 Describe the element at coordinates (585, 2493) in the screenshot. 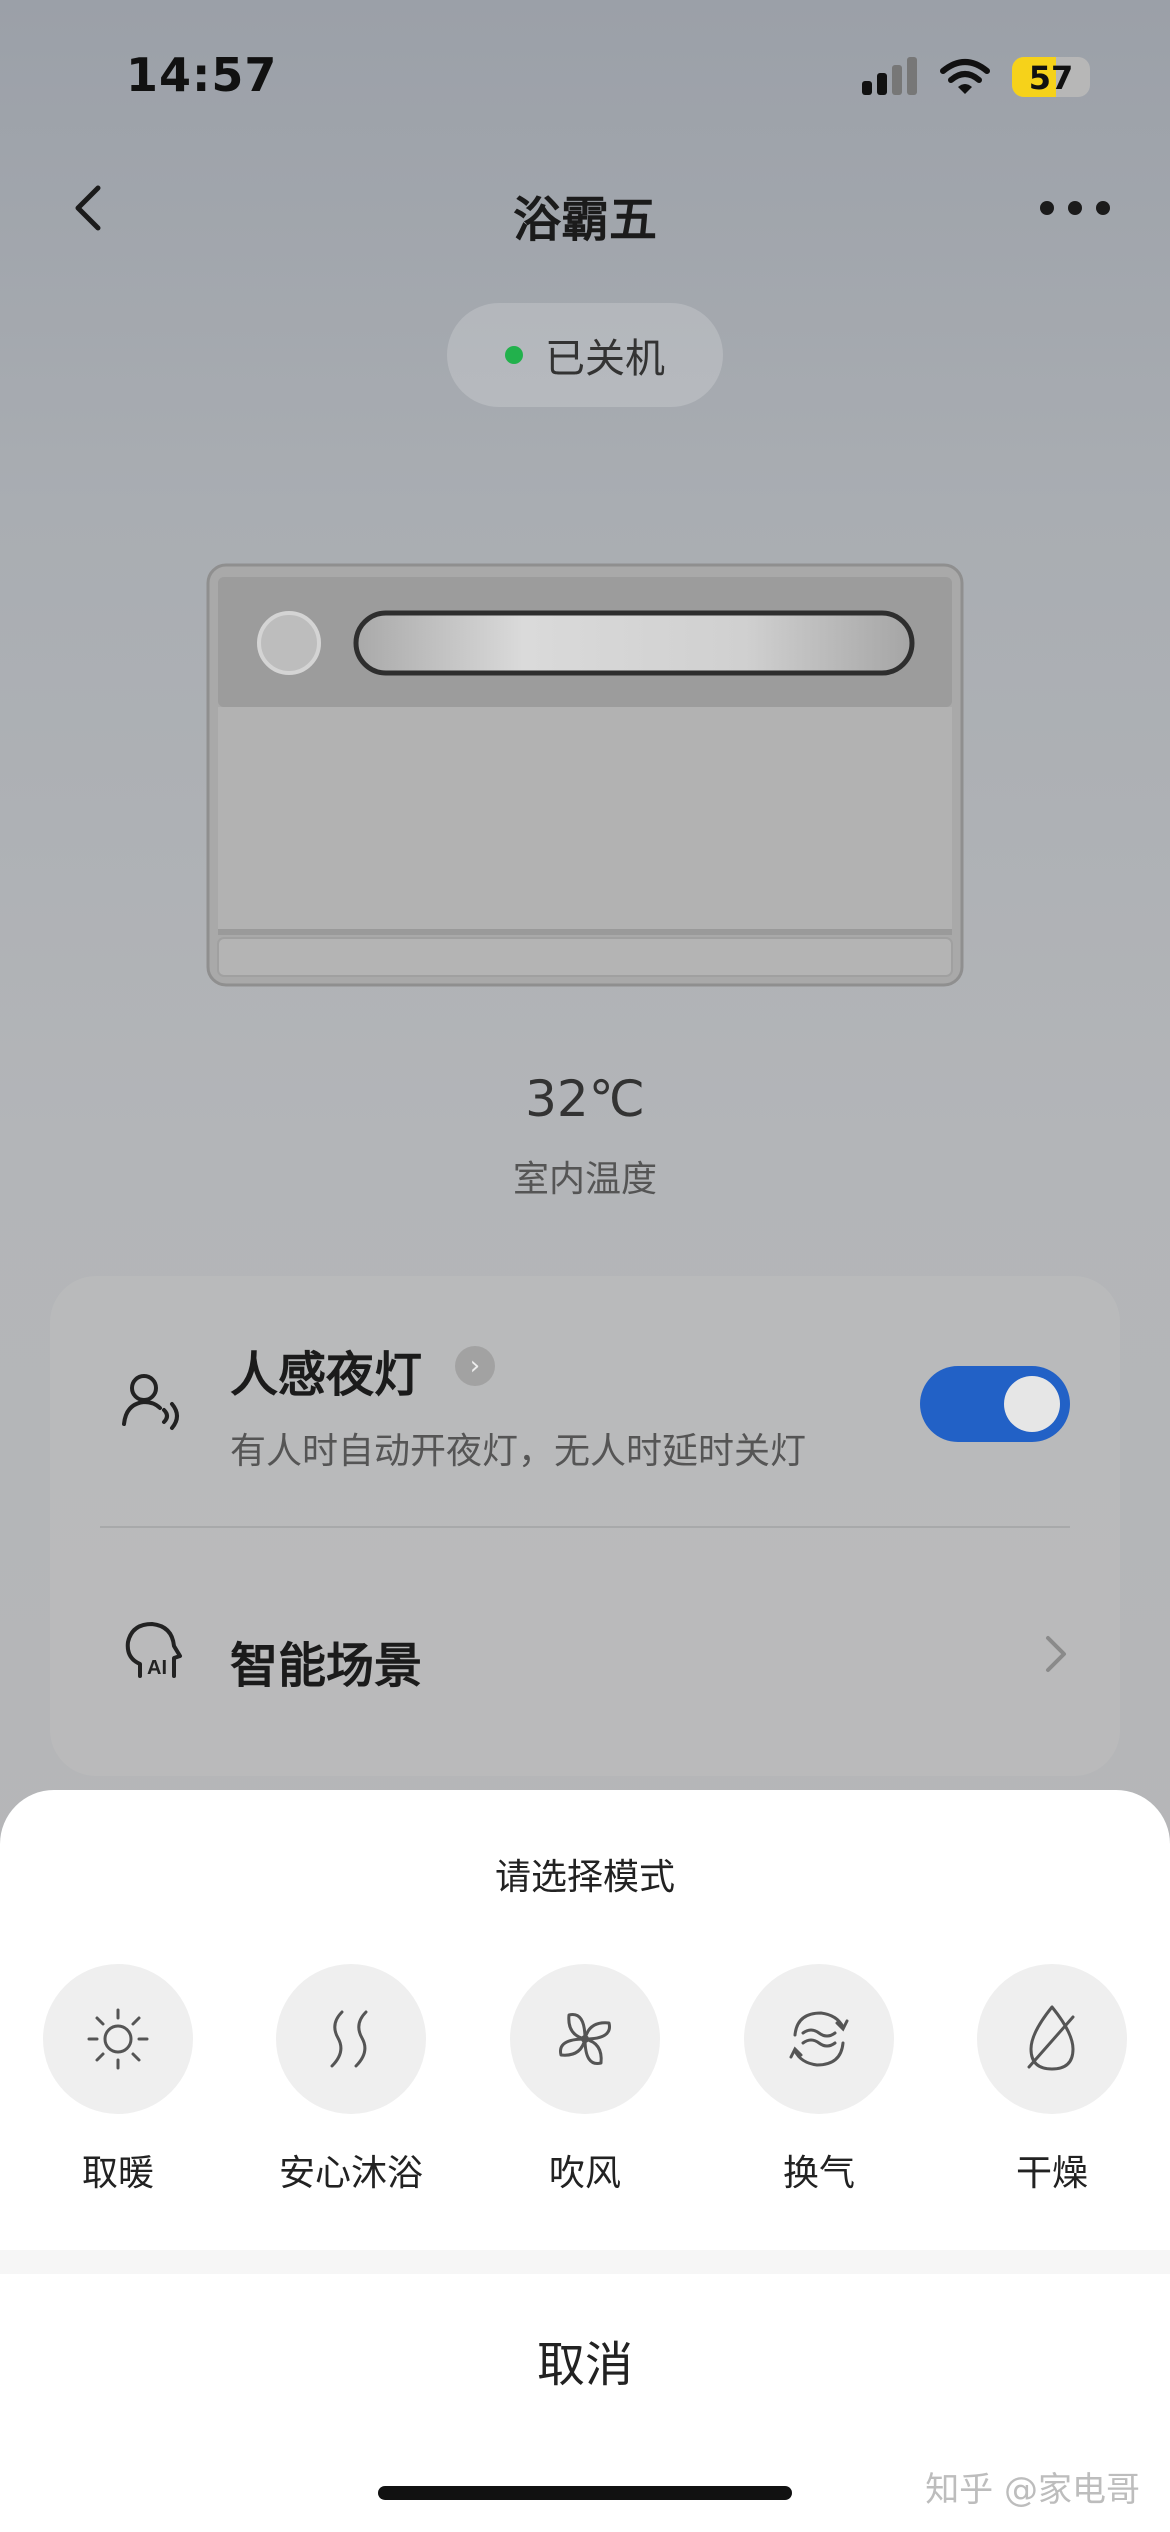

I see `home-indicator` at that location.